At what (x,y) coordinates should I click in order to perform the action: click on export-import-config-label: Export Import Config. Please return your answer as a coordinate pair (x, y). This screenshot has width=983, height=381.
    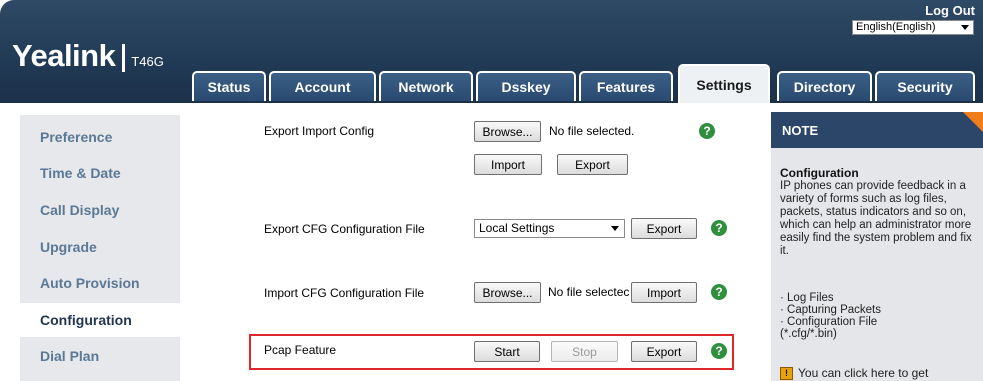
    Looking at the image, I should click on (319, 131).